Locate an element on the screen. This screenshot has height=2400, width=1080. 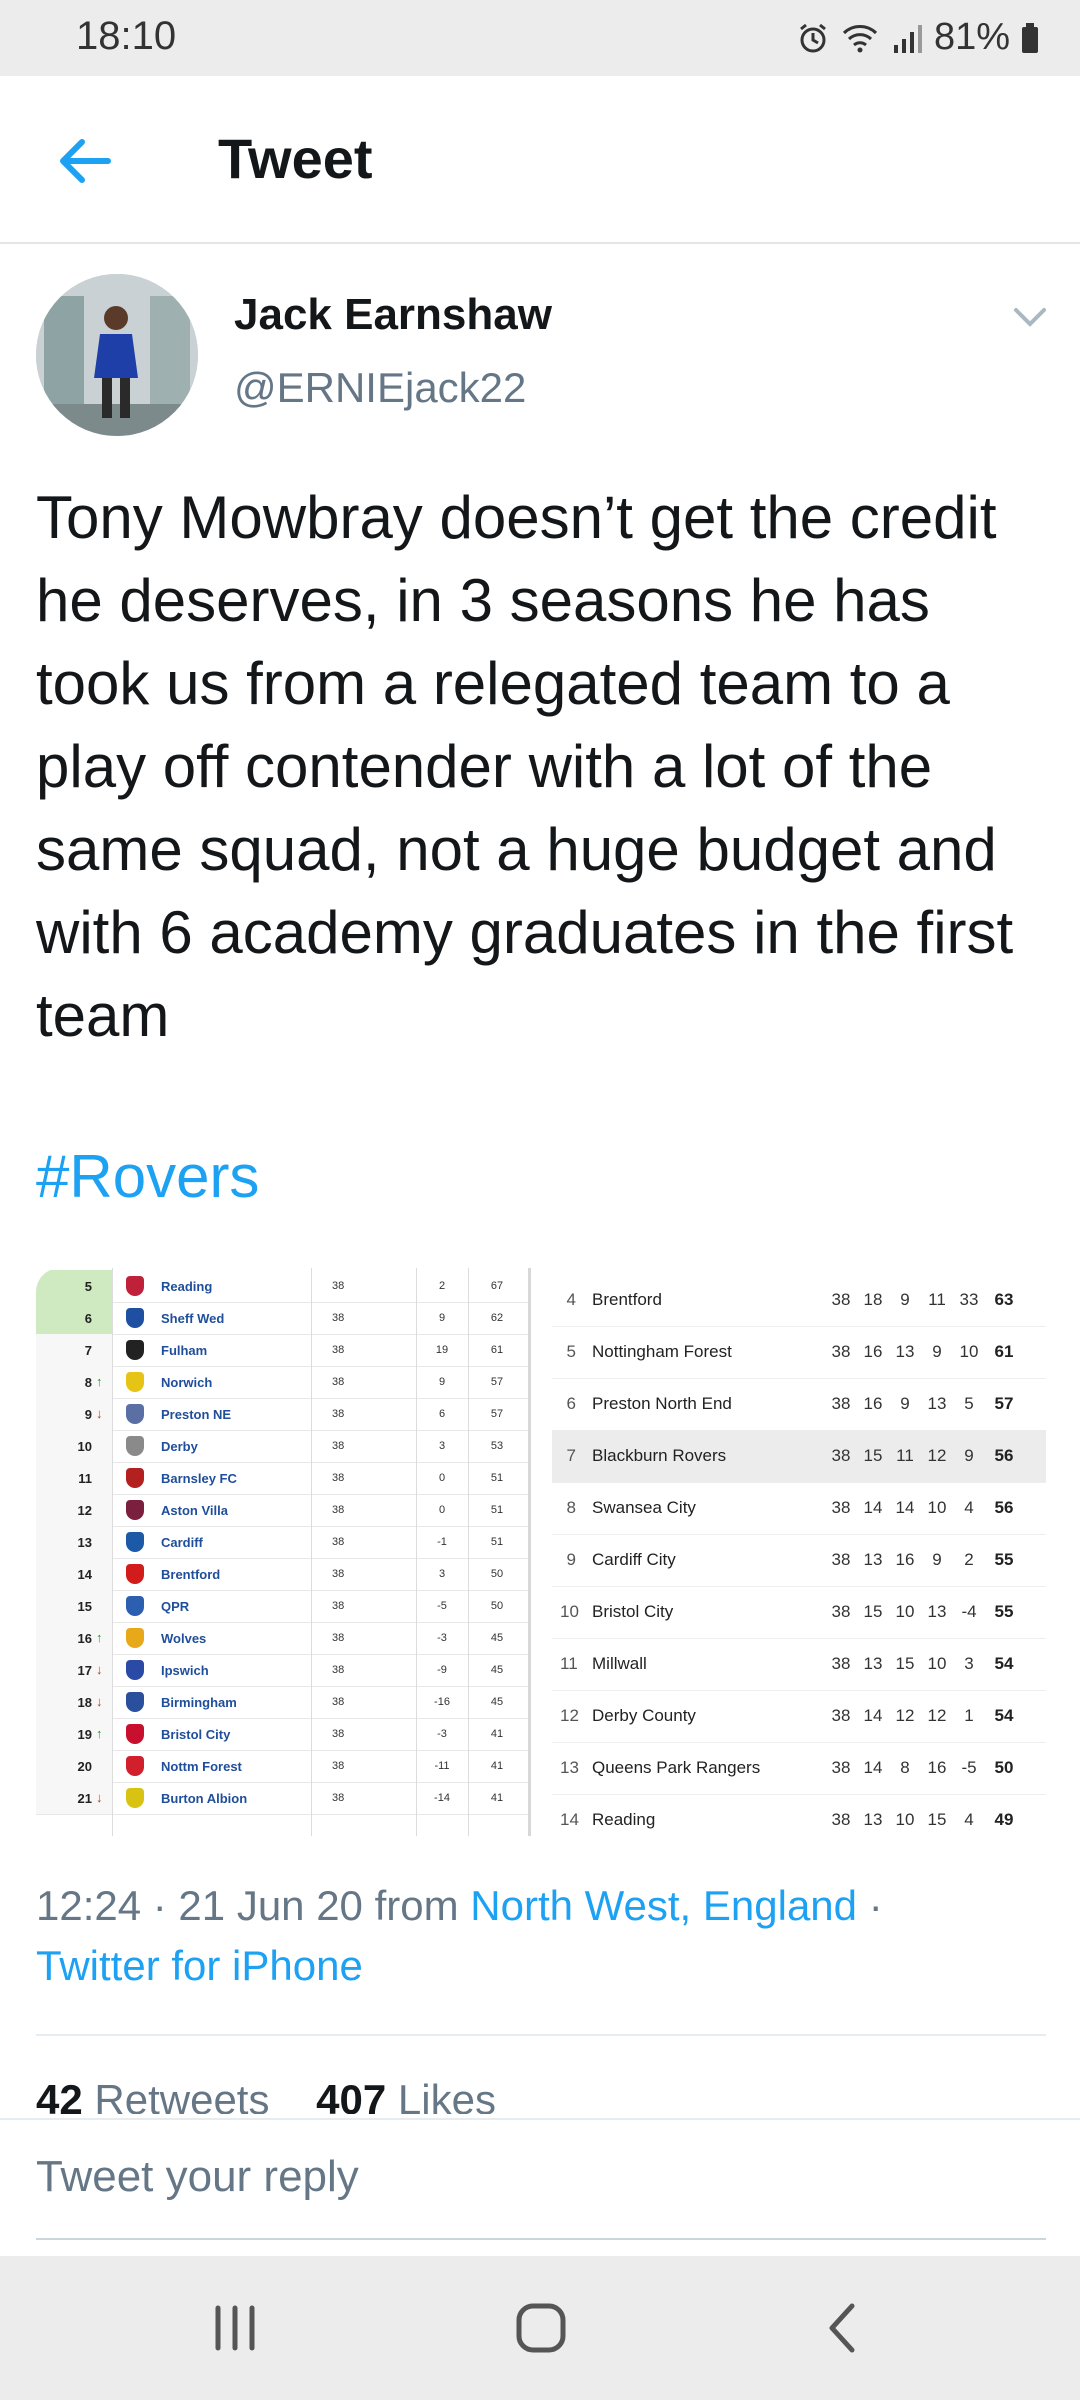
team-name: Barnsley FC is located at coordinates (199, 1478).